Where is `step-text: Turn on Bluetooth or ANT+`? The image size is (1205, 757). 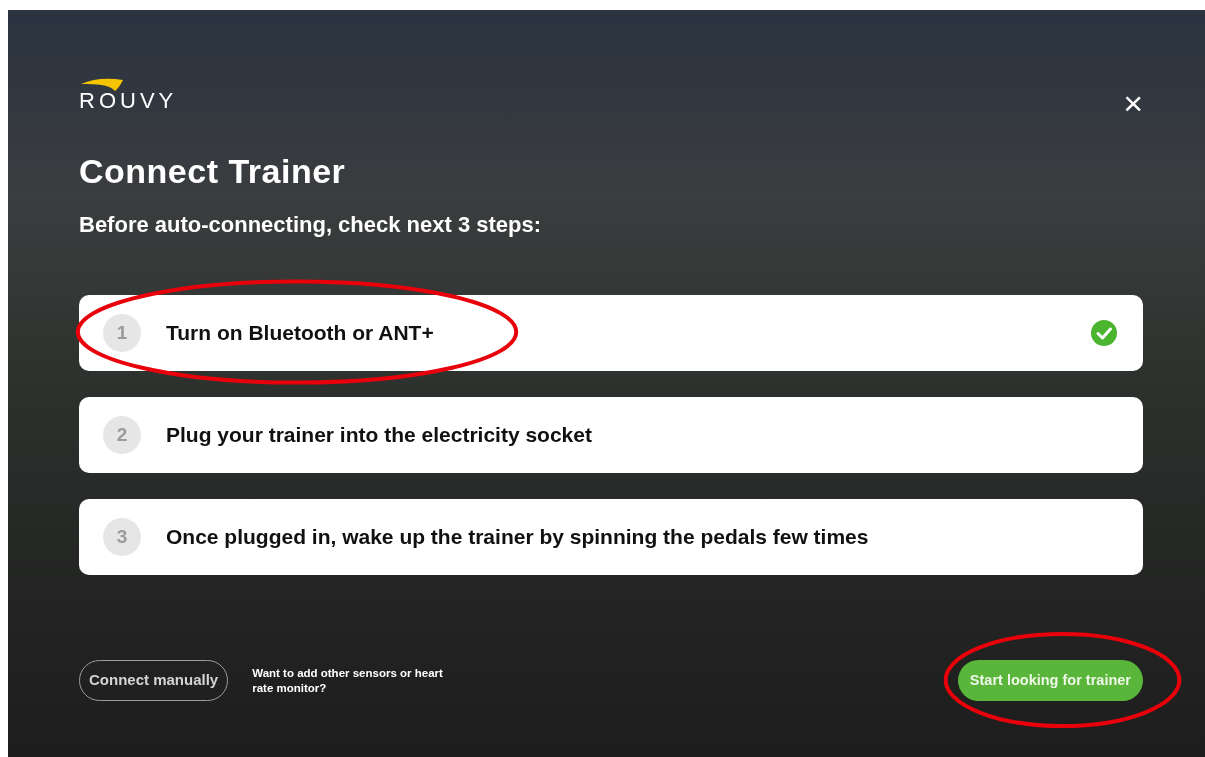 step-text: Turn on Bluetooth or ANT+ is located at coordinates (300, 333).